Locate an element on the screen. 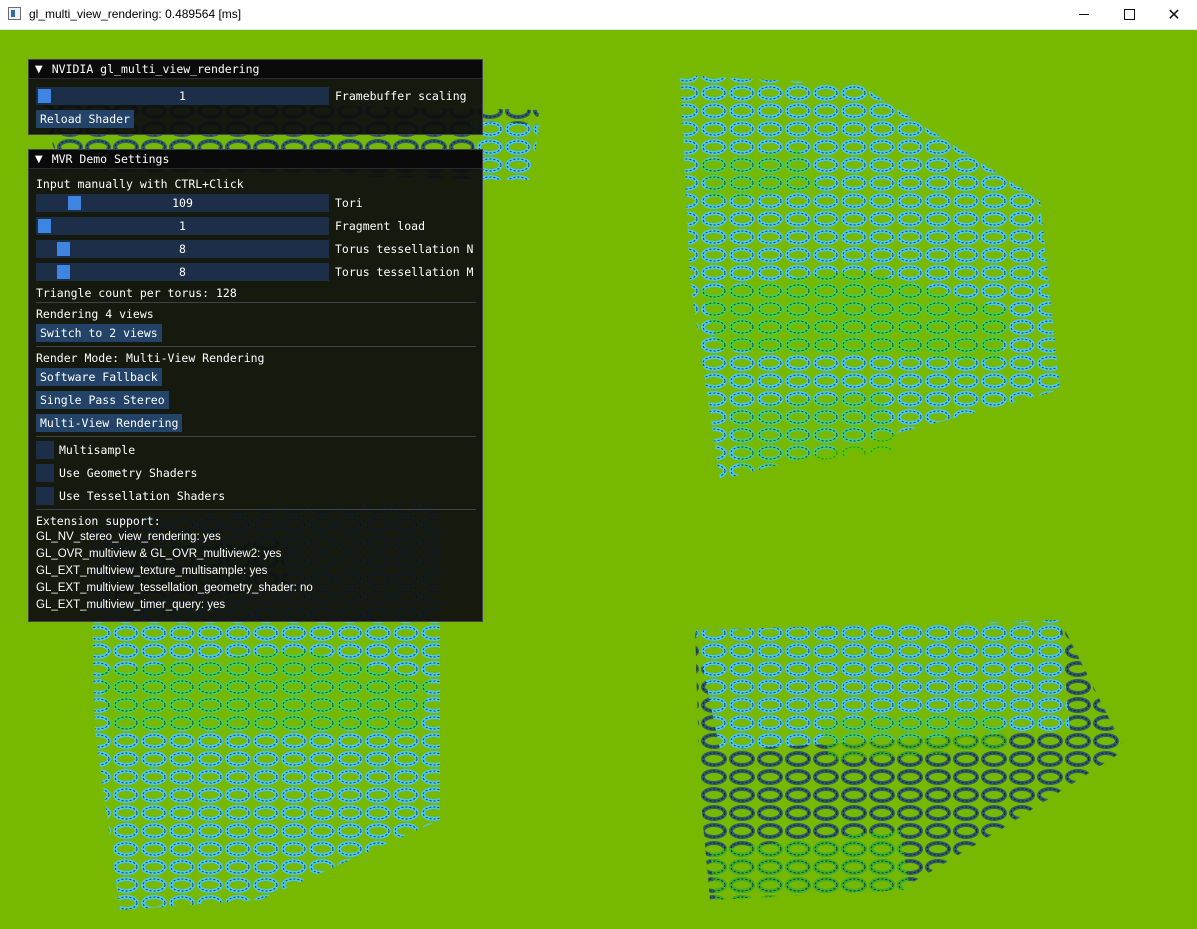  ctrl-click-hint: Input manually with CTRL+Click is located at coordinates (140, 184).